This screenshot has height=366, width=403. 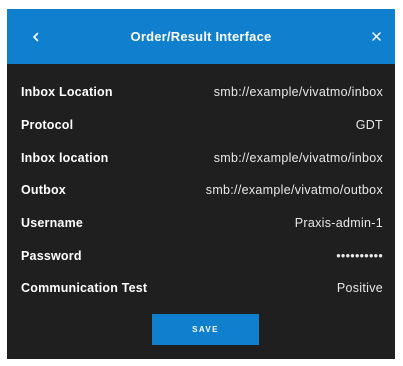 I want to click on row-value: Positive, so click(x=359, y=288).